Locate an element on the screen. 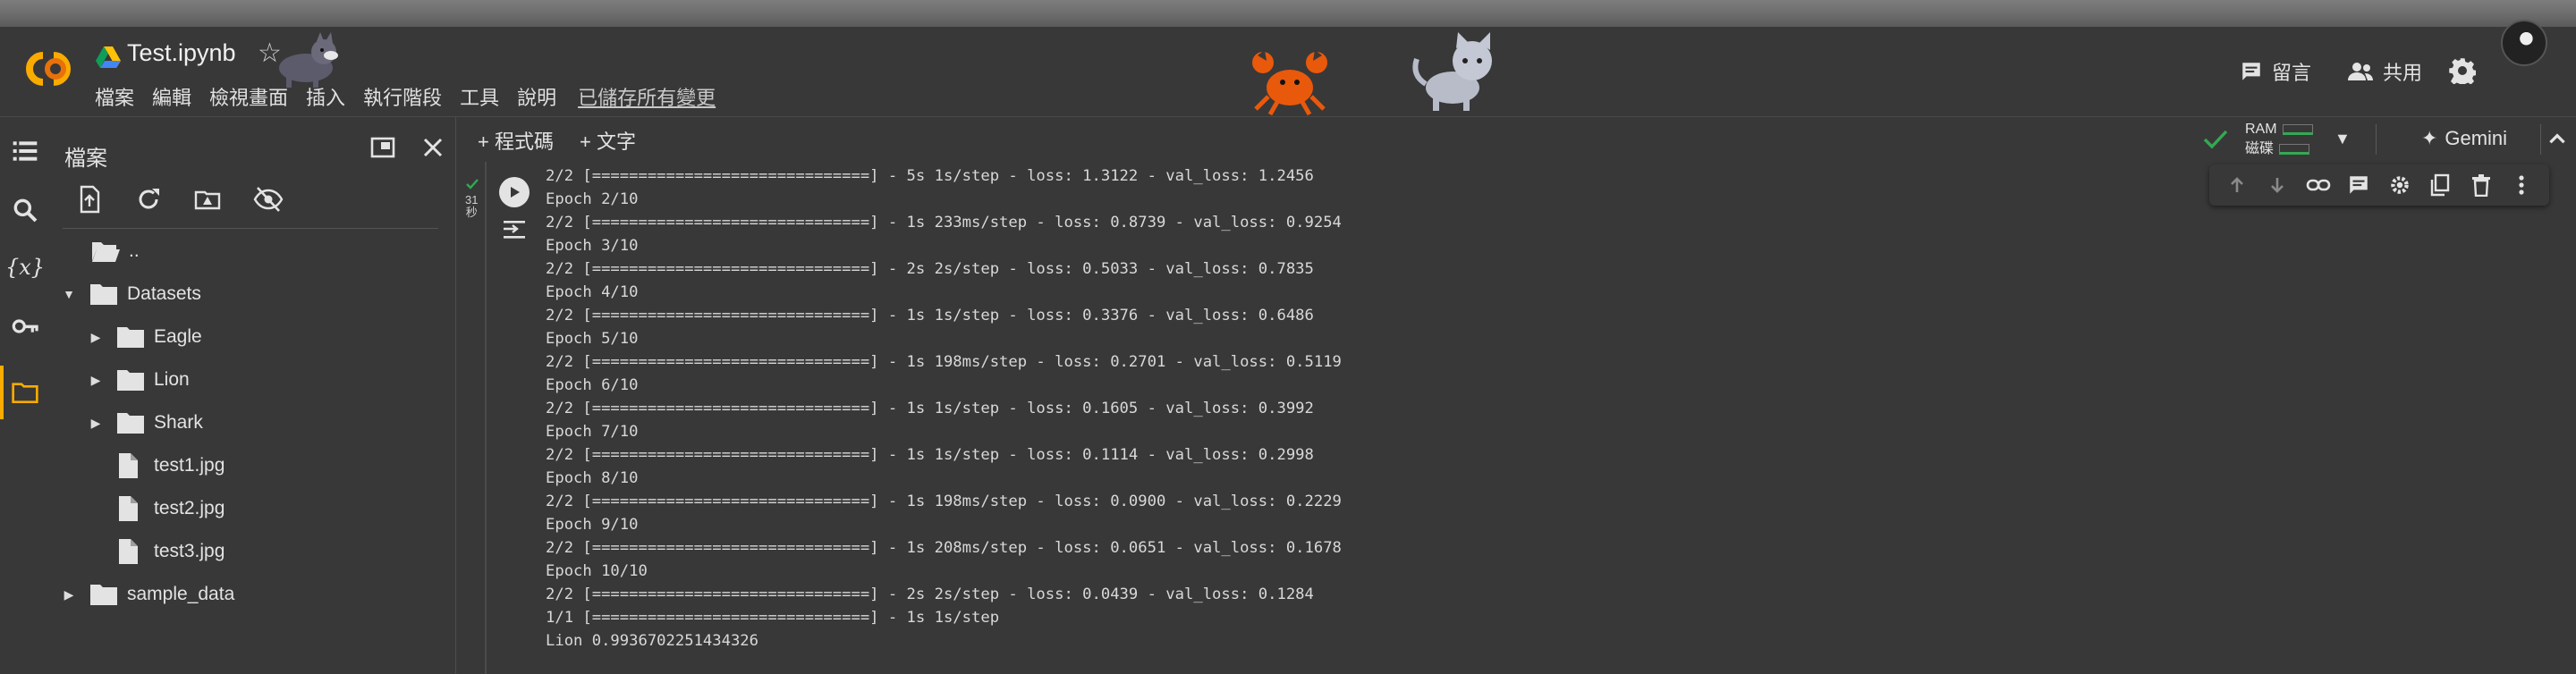 This screenshot has width=2576, height=674. list-icon is located at coordinates (25, 151).